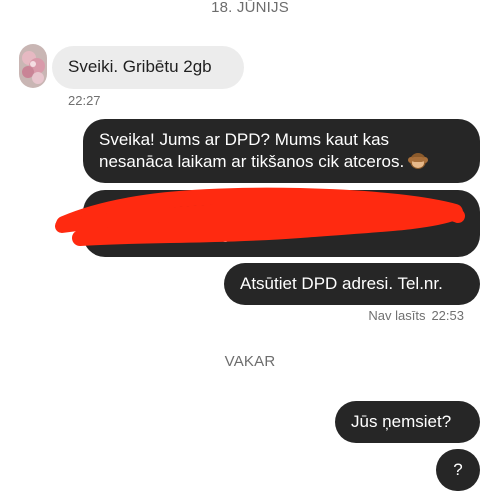  I want to click on outgoing-message-2-visible-text: ā ar DPD 11.80 €, so click(164, 236).